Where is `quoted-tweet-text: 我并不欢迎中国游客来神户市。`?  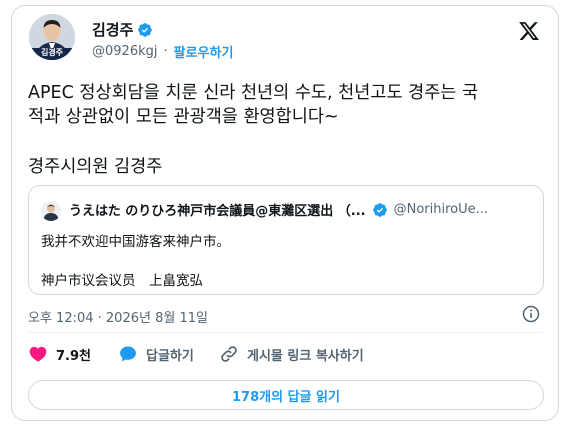 quoted-tweet-text: 我并不欢迎中国游客来神户市。 is located at coordinates (135, 242).